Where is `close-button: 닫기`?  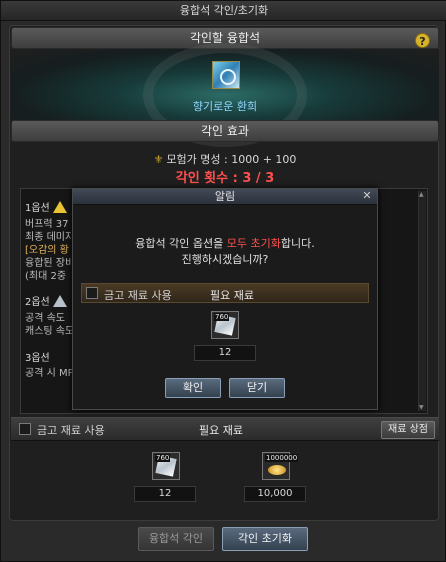
close-button: 닫기 is located at coordinates (257, 388).